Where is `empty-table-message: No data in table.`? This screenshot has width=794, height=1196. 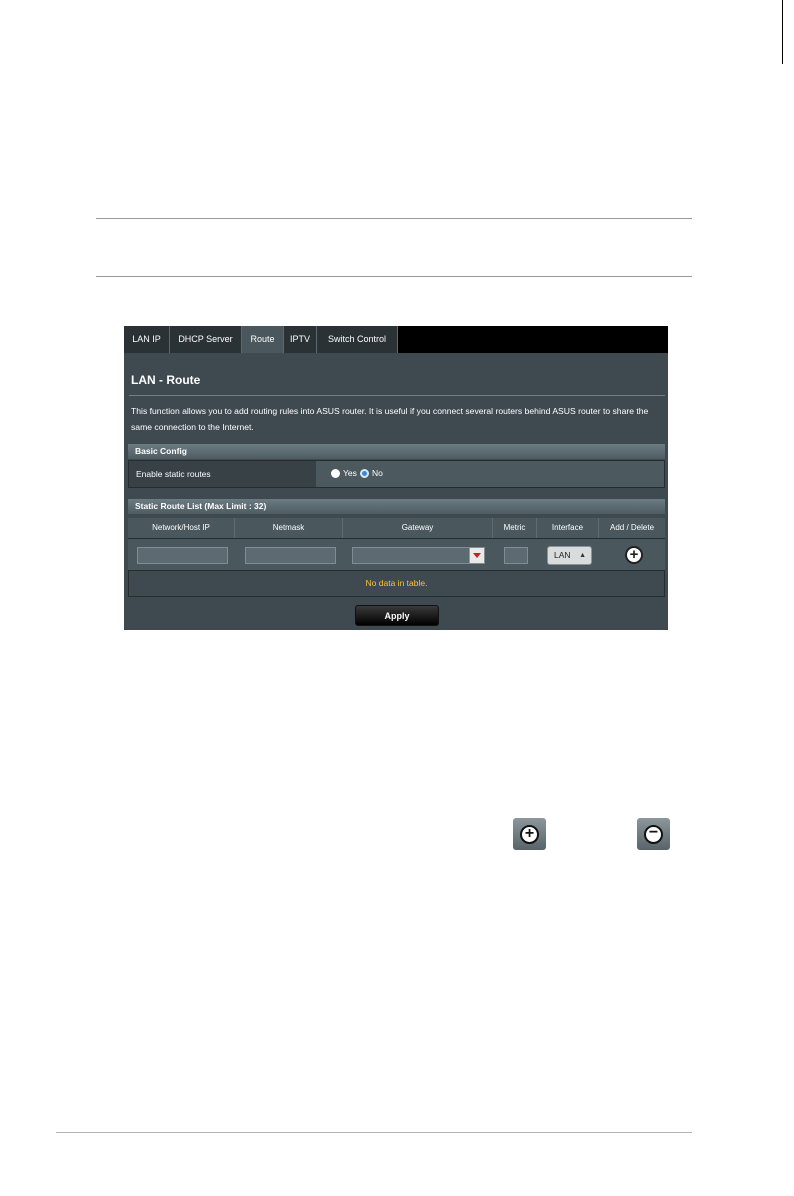
empty-table-message: No data in table. is located at coordinates (396, 583).